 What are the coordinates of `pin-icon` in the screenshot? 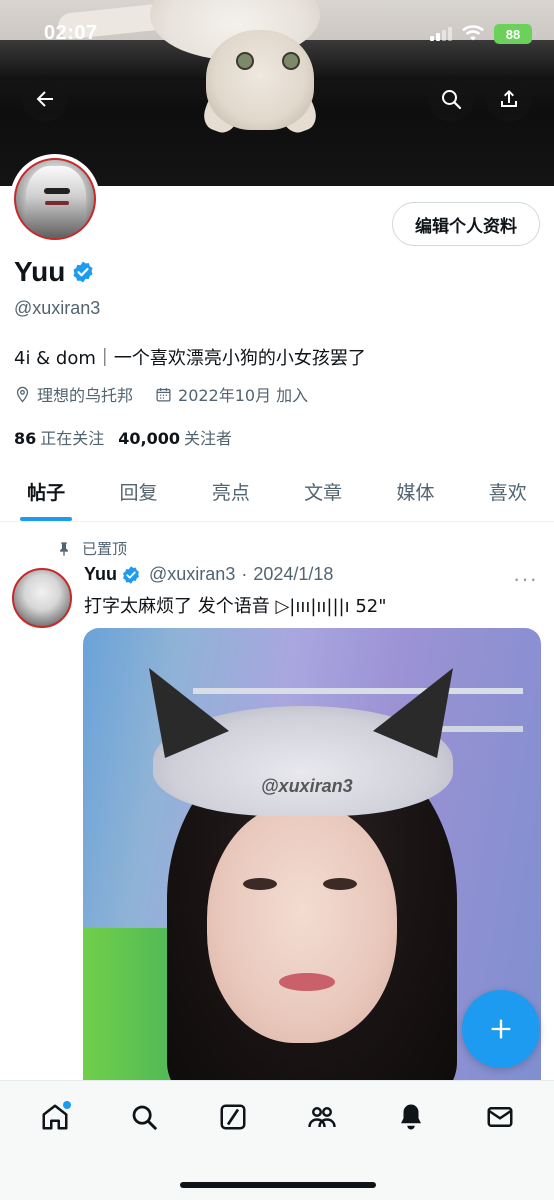 It's located at (64, 548).